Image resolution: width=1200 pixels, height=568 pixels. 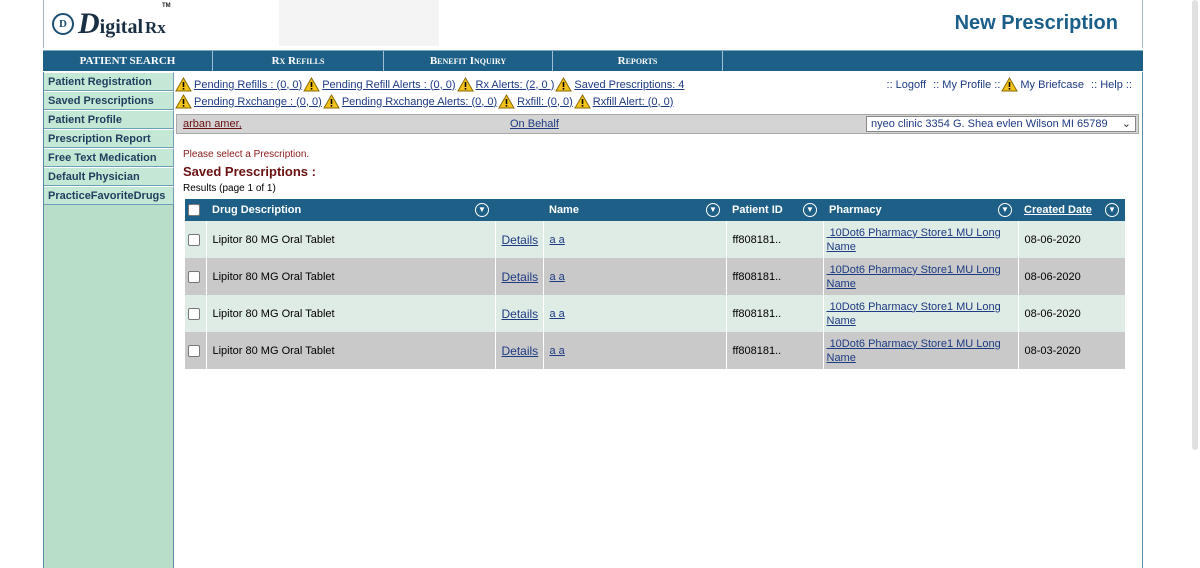 I want to click on pending-refills-link: Pending Refills : (0, 0), so click(x=248, y=85).